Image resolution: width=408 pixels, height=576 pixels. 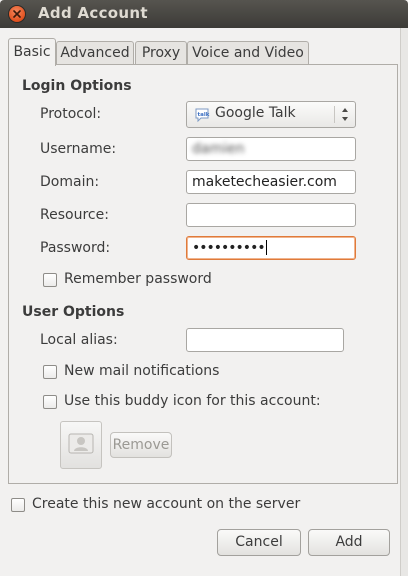 What do you see at coordinates (138, 279) in the screenshot?
I see `remember-password-label: Remember password` at bounding box center [138, 279].